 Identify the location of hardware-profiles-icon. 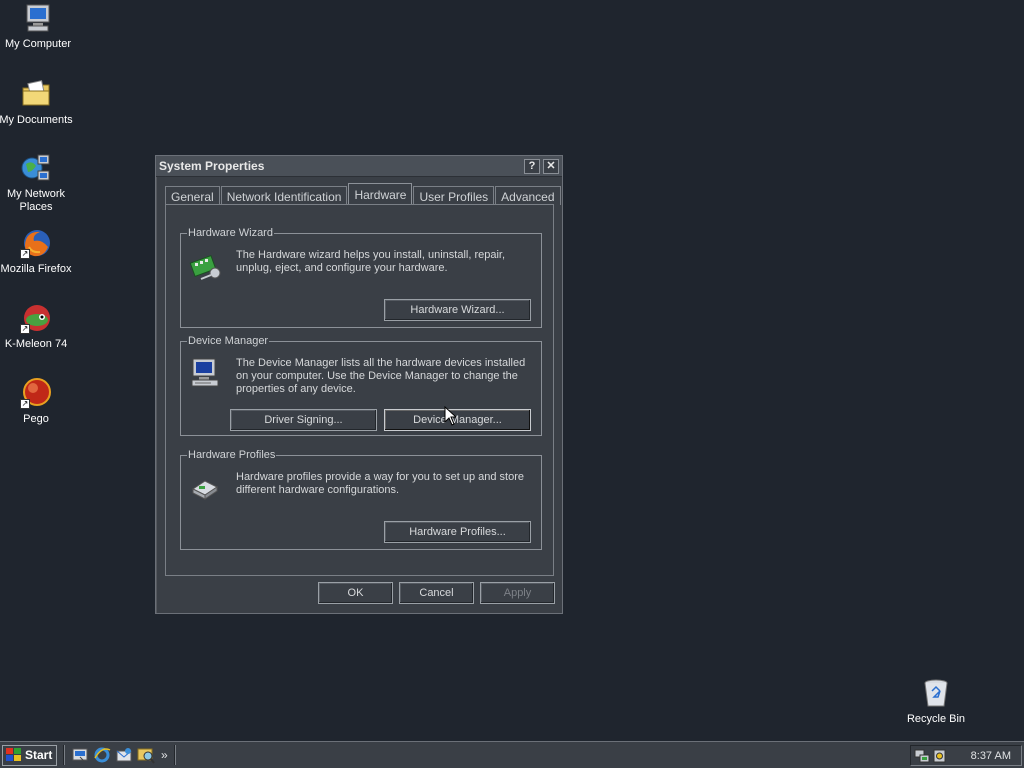
(205, 487).